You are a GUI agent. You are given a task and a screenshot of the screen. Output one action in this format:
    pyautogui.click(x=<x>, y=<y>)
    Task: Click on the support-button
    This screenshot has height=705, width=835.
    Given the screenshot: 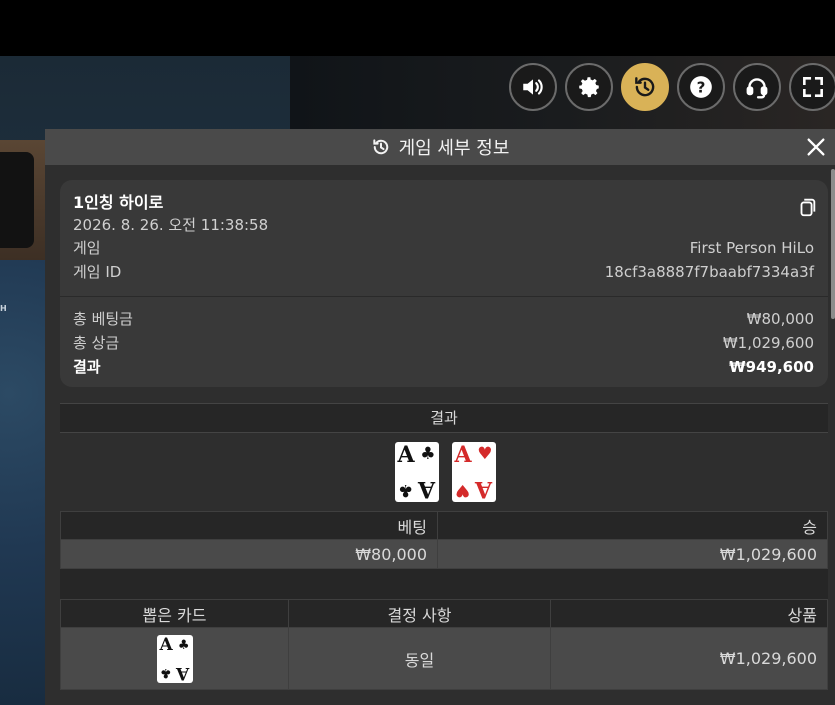 What is the action you would take?
    pyautogui.click(x=757, y=87)
    